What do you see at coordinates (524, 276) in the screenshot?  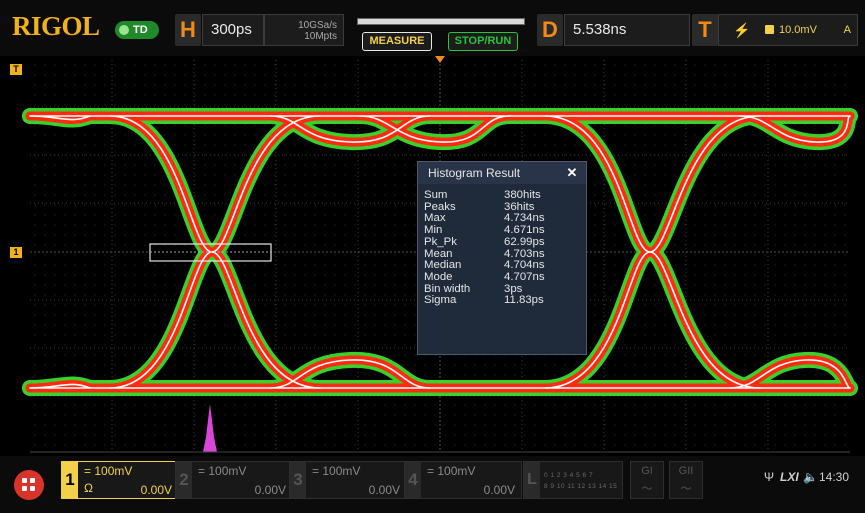 I see `stat-value: 4.707ns` at bounding box center [524, 276].